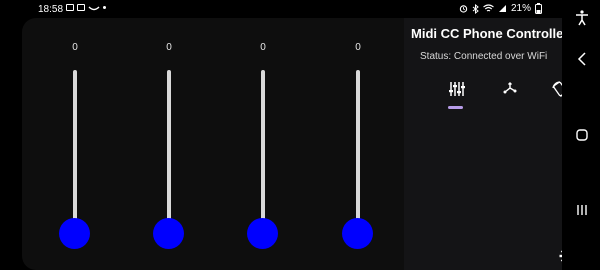 This screenshot has height=270, width=600. What do you see at coordinates (490, 33) in the screenshot?
I see `app-title: Midi CC Phone Controller` at bounding box center [490, 33].